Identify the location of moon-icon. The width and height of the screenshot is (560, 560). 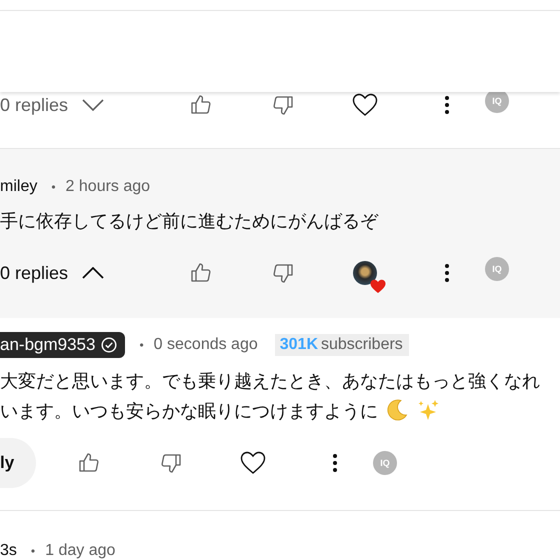
(397, 410).